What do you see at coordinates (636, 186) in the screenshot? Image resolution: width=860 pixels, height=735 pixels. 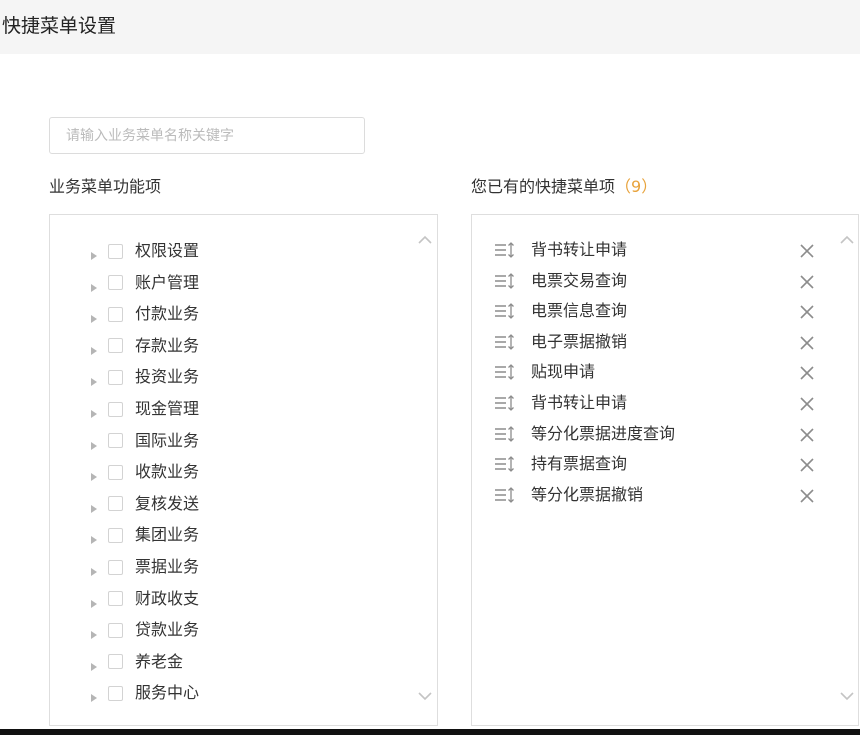 I see `quick-menu-count: （9）` at bounding box center [636, 186].